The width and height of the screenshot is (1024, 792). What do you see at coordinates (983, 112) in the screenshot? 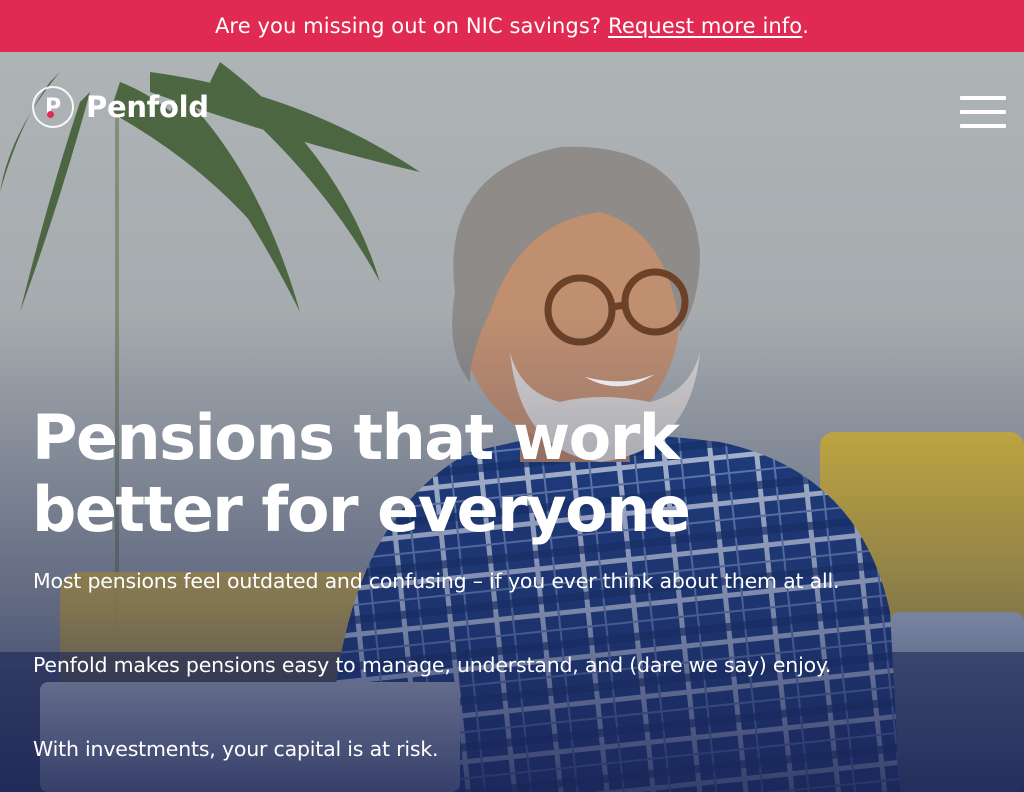
I see `hamburger-menu-icon` at bounding box center [983, 112].